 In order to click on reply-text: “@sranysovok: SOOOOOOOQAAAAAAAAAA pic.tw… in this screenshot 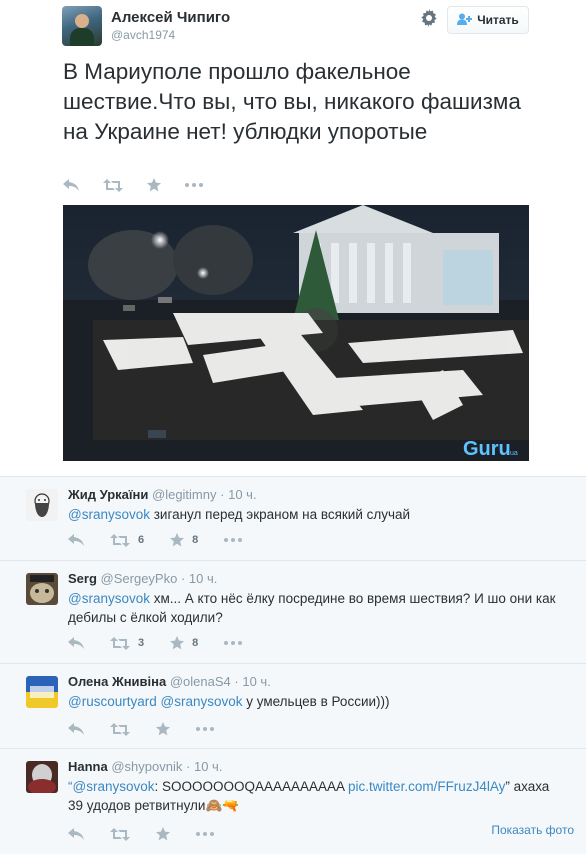, I will do `click(318, 796)`.